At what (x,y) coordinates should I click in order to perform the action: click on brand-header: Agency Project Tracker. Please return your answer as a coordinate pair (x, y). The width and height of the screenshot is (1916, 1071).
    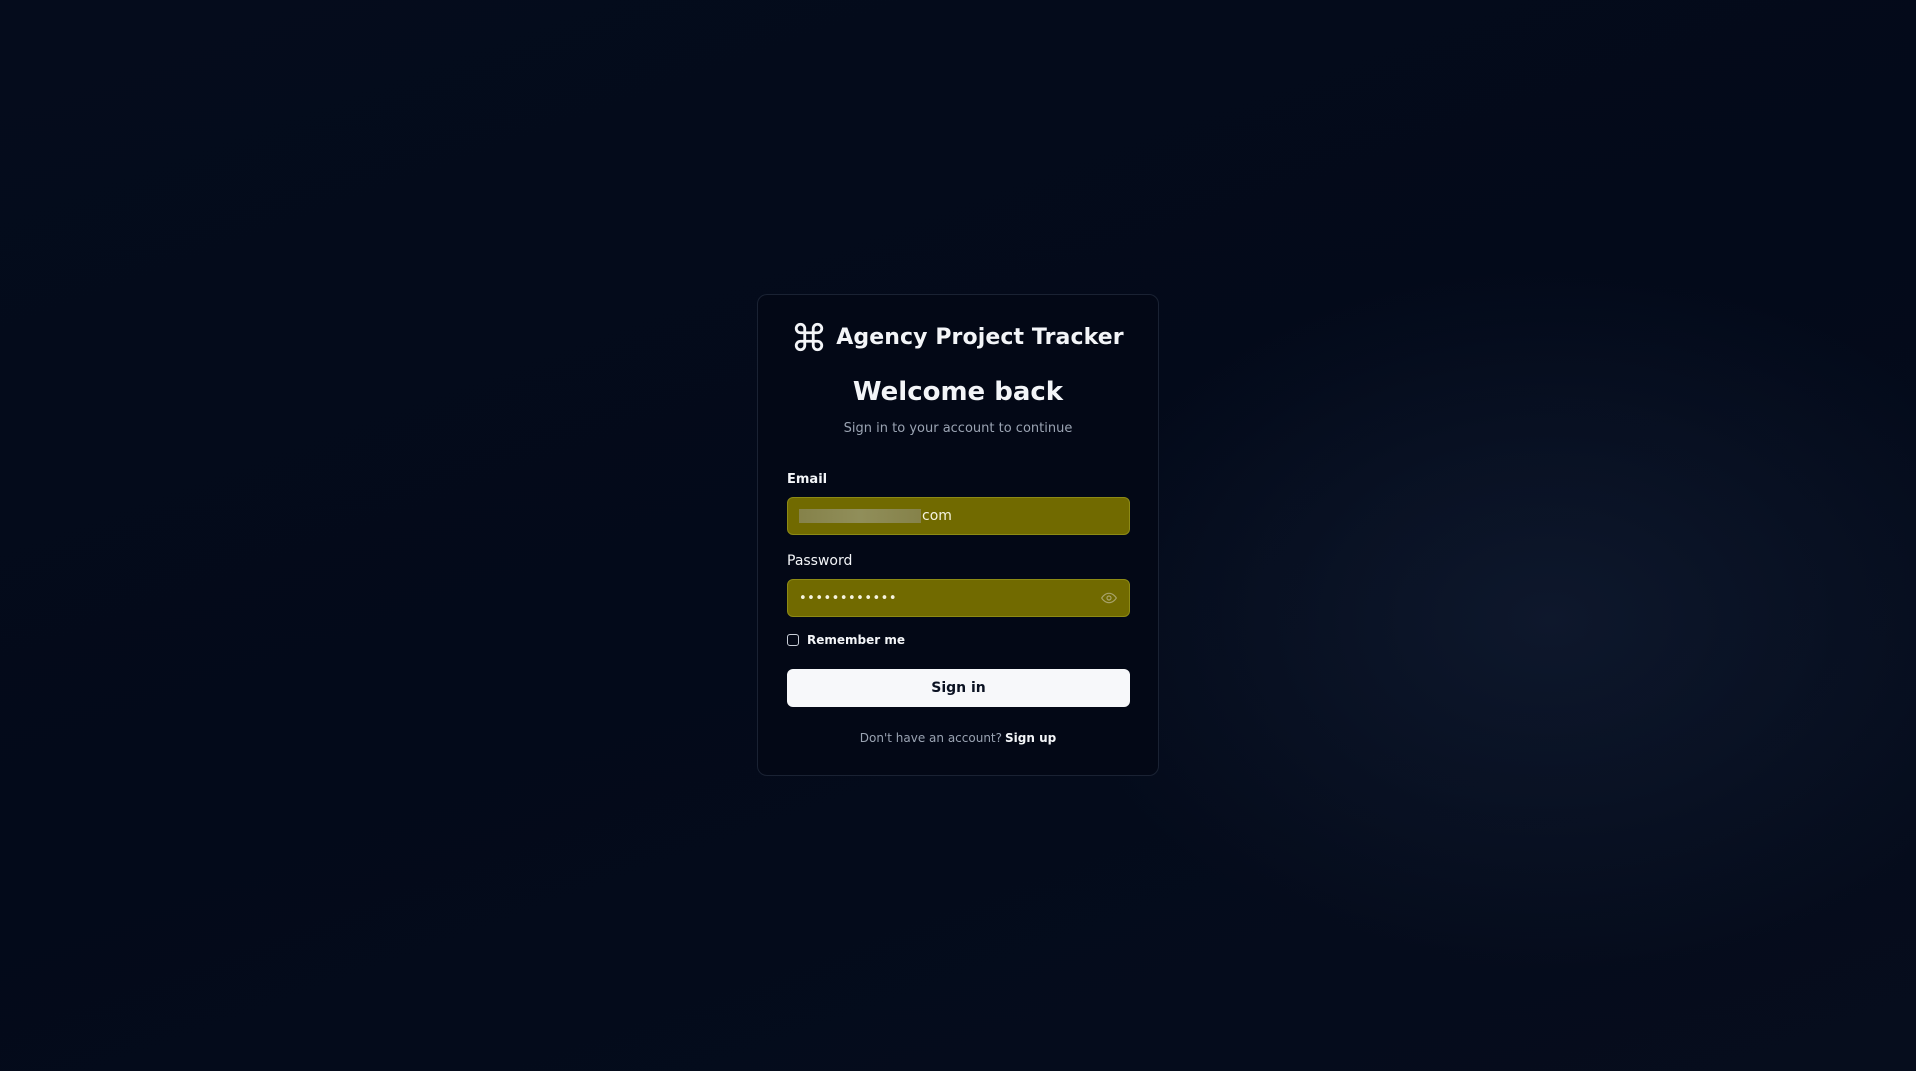
    Looking at the image, I should click on (958, 337).